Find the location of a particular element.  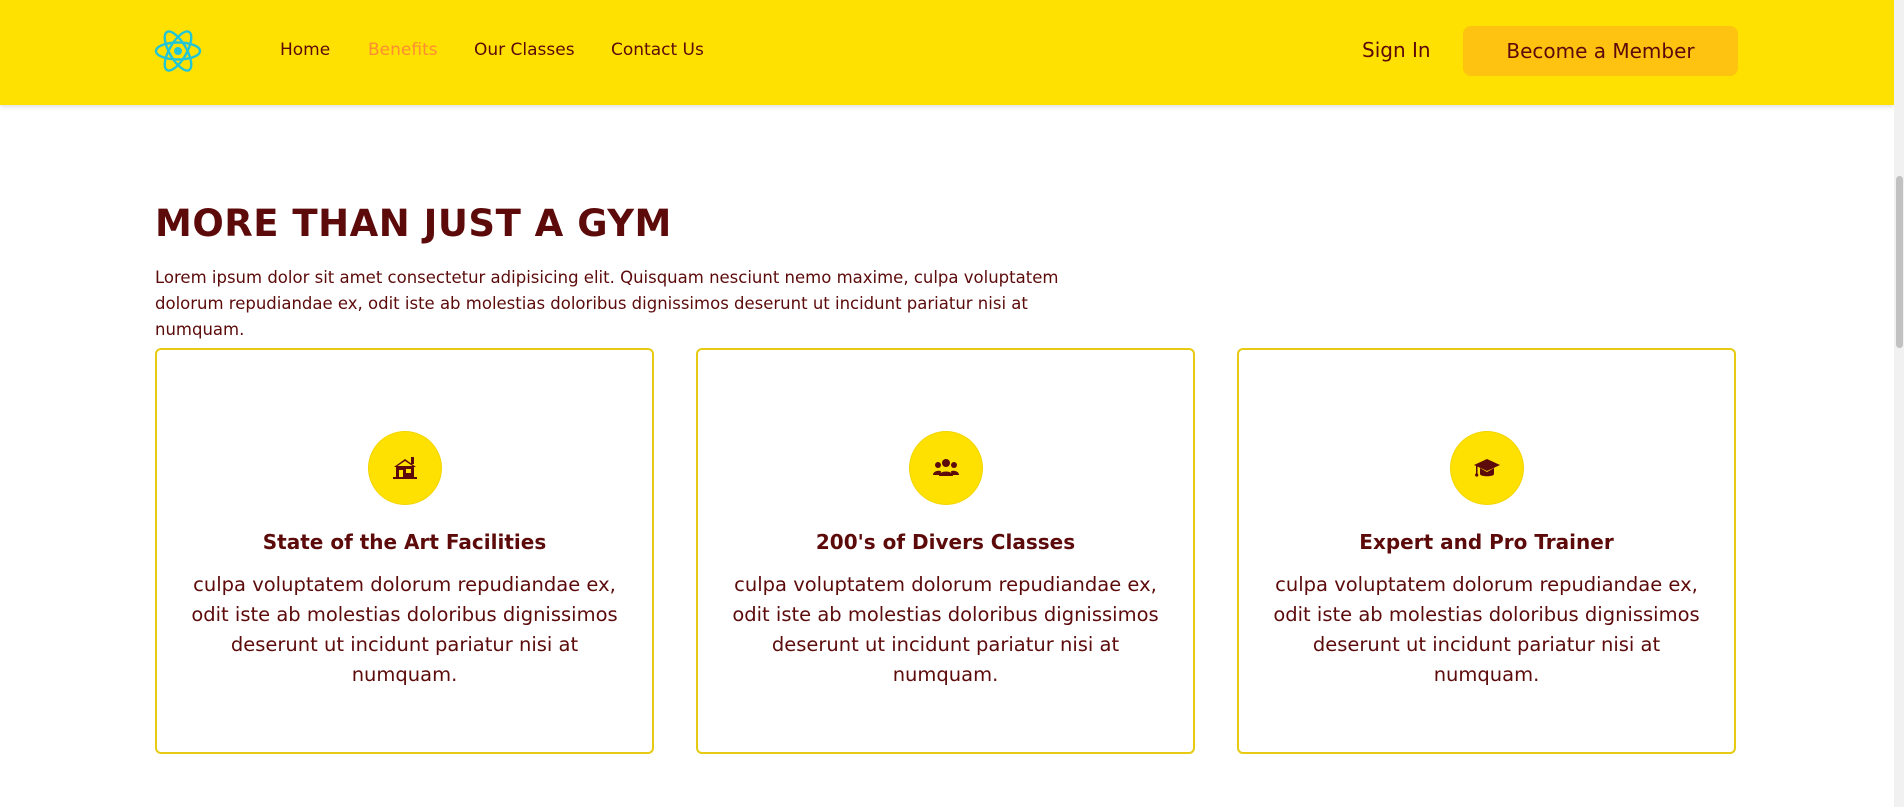

section-title: MORE THAN JUST A GYM is located at coordinates (413, 223).